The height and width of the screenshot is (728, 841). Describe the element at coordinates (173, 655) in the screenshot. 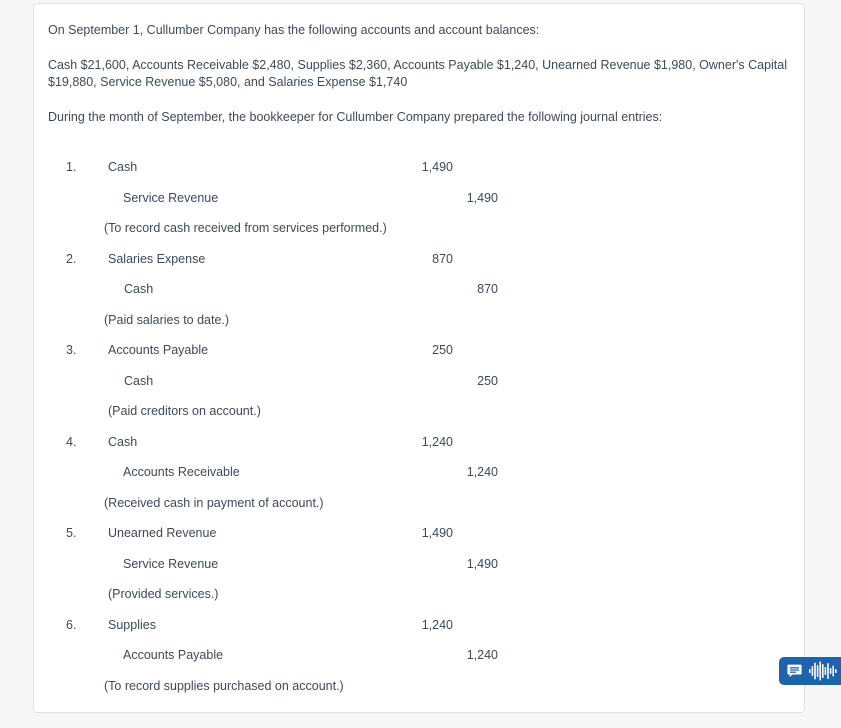

I see `credit-account-name: Accounts Payable` at that location.